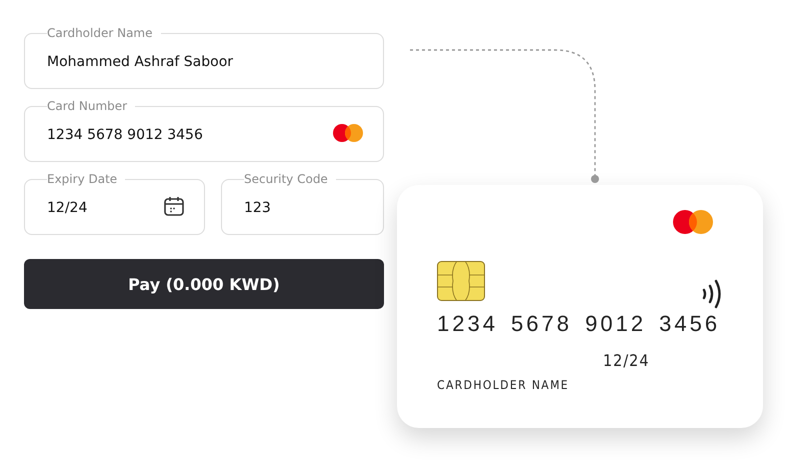 Image resolution: width=794 pixels, height=475 pixels. What do you see at coordinates (140, 61) in the screenshot?
I see `field-value: Mohammed Ashraf Saboor` at bounding box center [140, 61].